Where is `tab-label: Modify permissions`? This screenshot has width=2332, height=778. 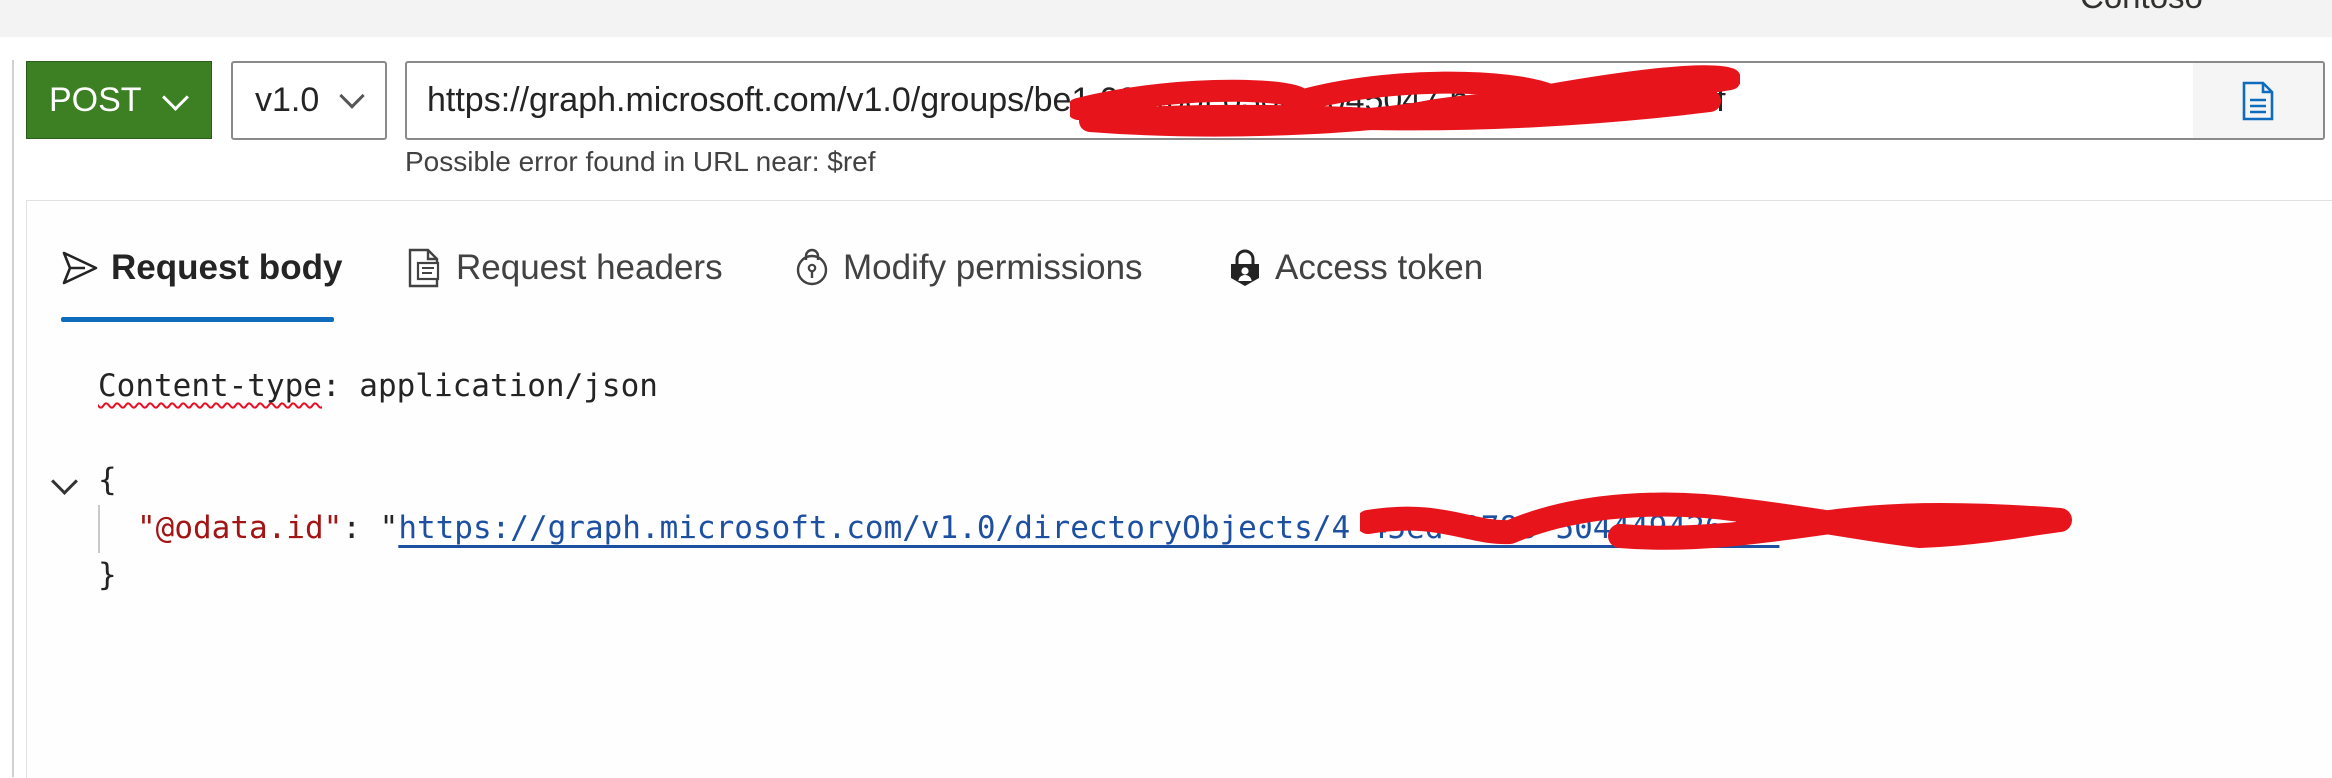 tab-label: Modify permissions is located at coordinates (993, 267).